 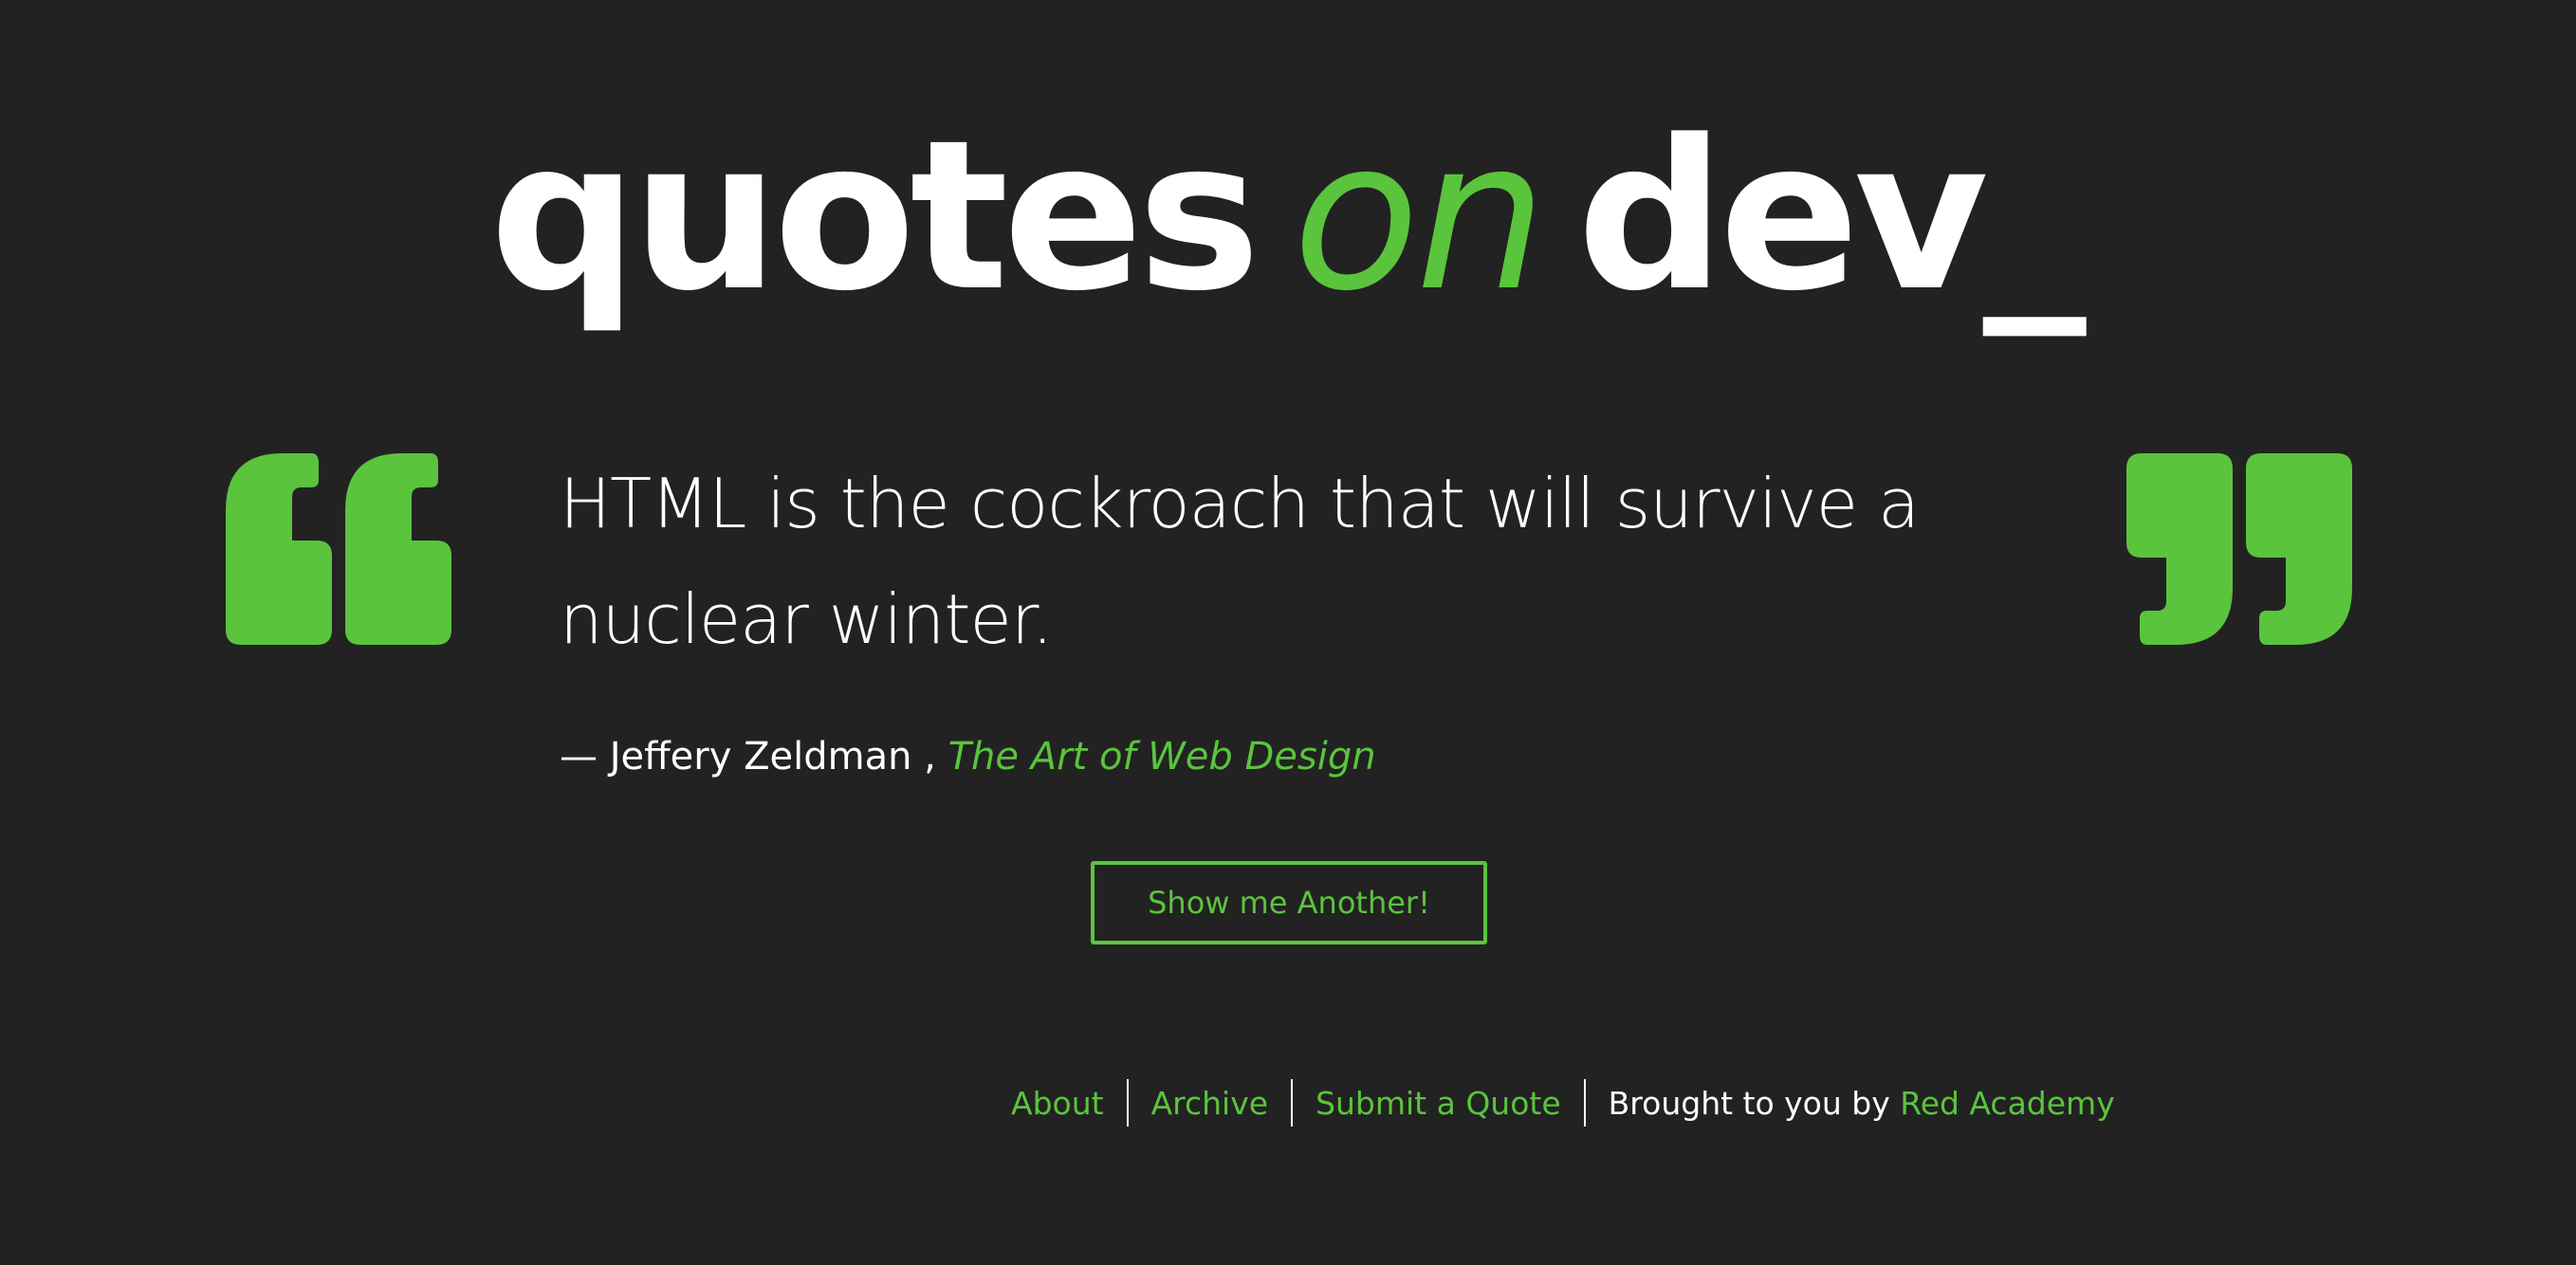 What do you see at coordinates (1057, 1103) in the screenshot?
I see `footer-link-about: About` at bounding box center [1057, 1103].